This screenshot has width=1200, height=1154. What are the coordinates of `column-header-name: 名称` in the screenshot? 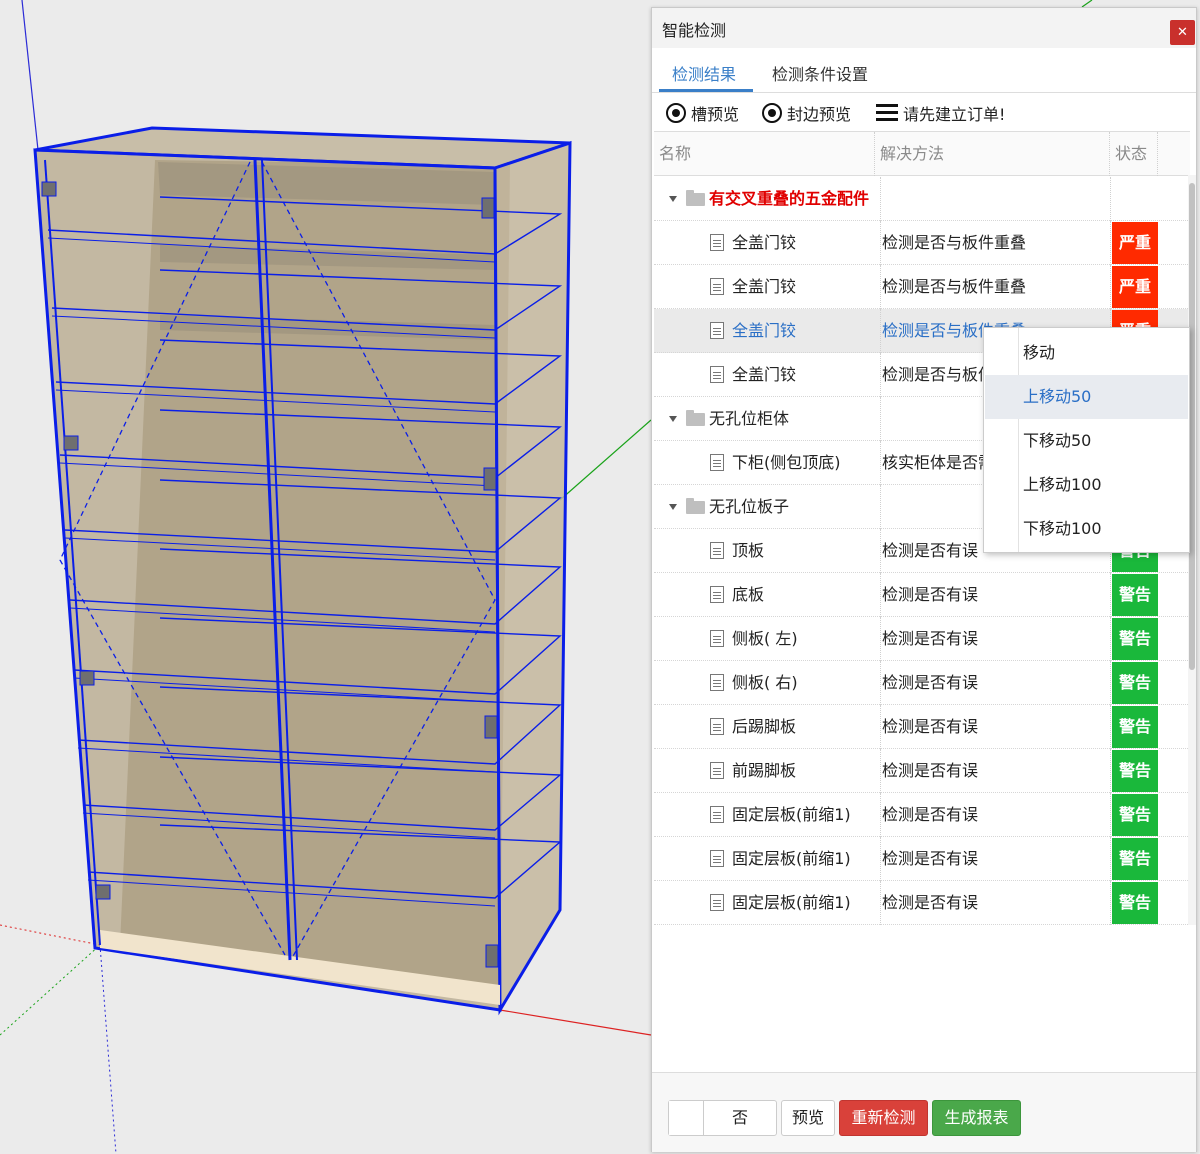 It's located at (764, 154).